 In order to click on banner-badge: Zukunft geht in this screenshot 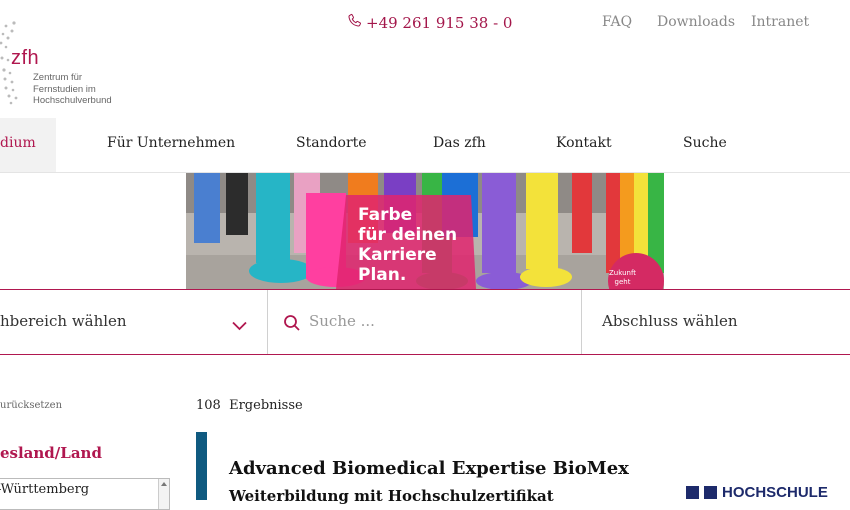, I will do `click(623, 277)`.